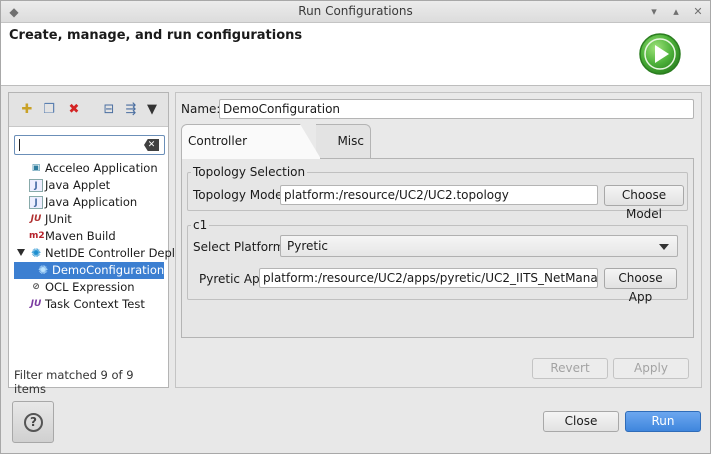 The height and width of the screenshot is (454, 711). Describe the element at coordinates (241, 247) in the screenshot. I see `select-platform-label: Select Platform:` at that location.